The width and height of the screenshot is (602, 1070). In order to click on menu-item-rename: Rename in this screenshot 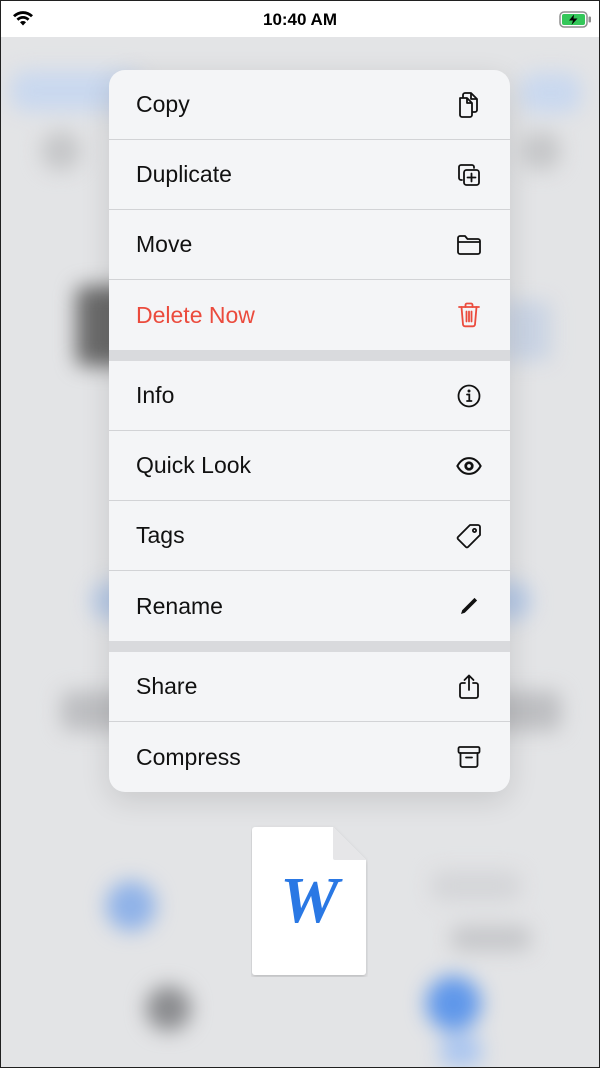, I will do `click(309, 606)`.